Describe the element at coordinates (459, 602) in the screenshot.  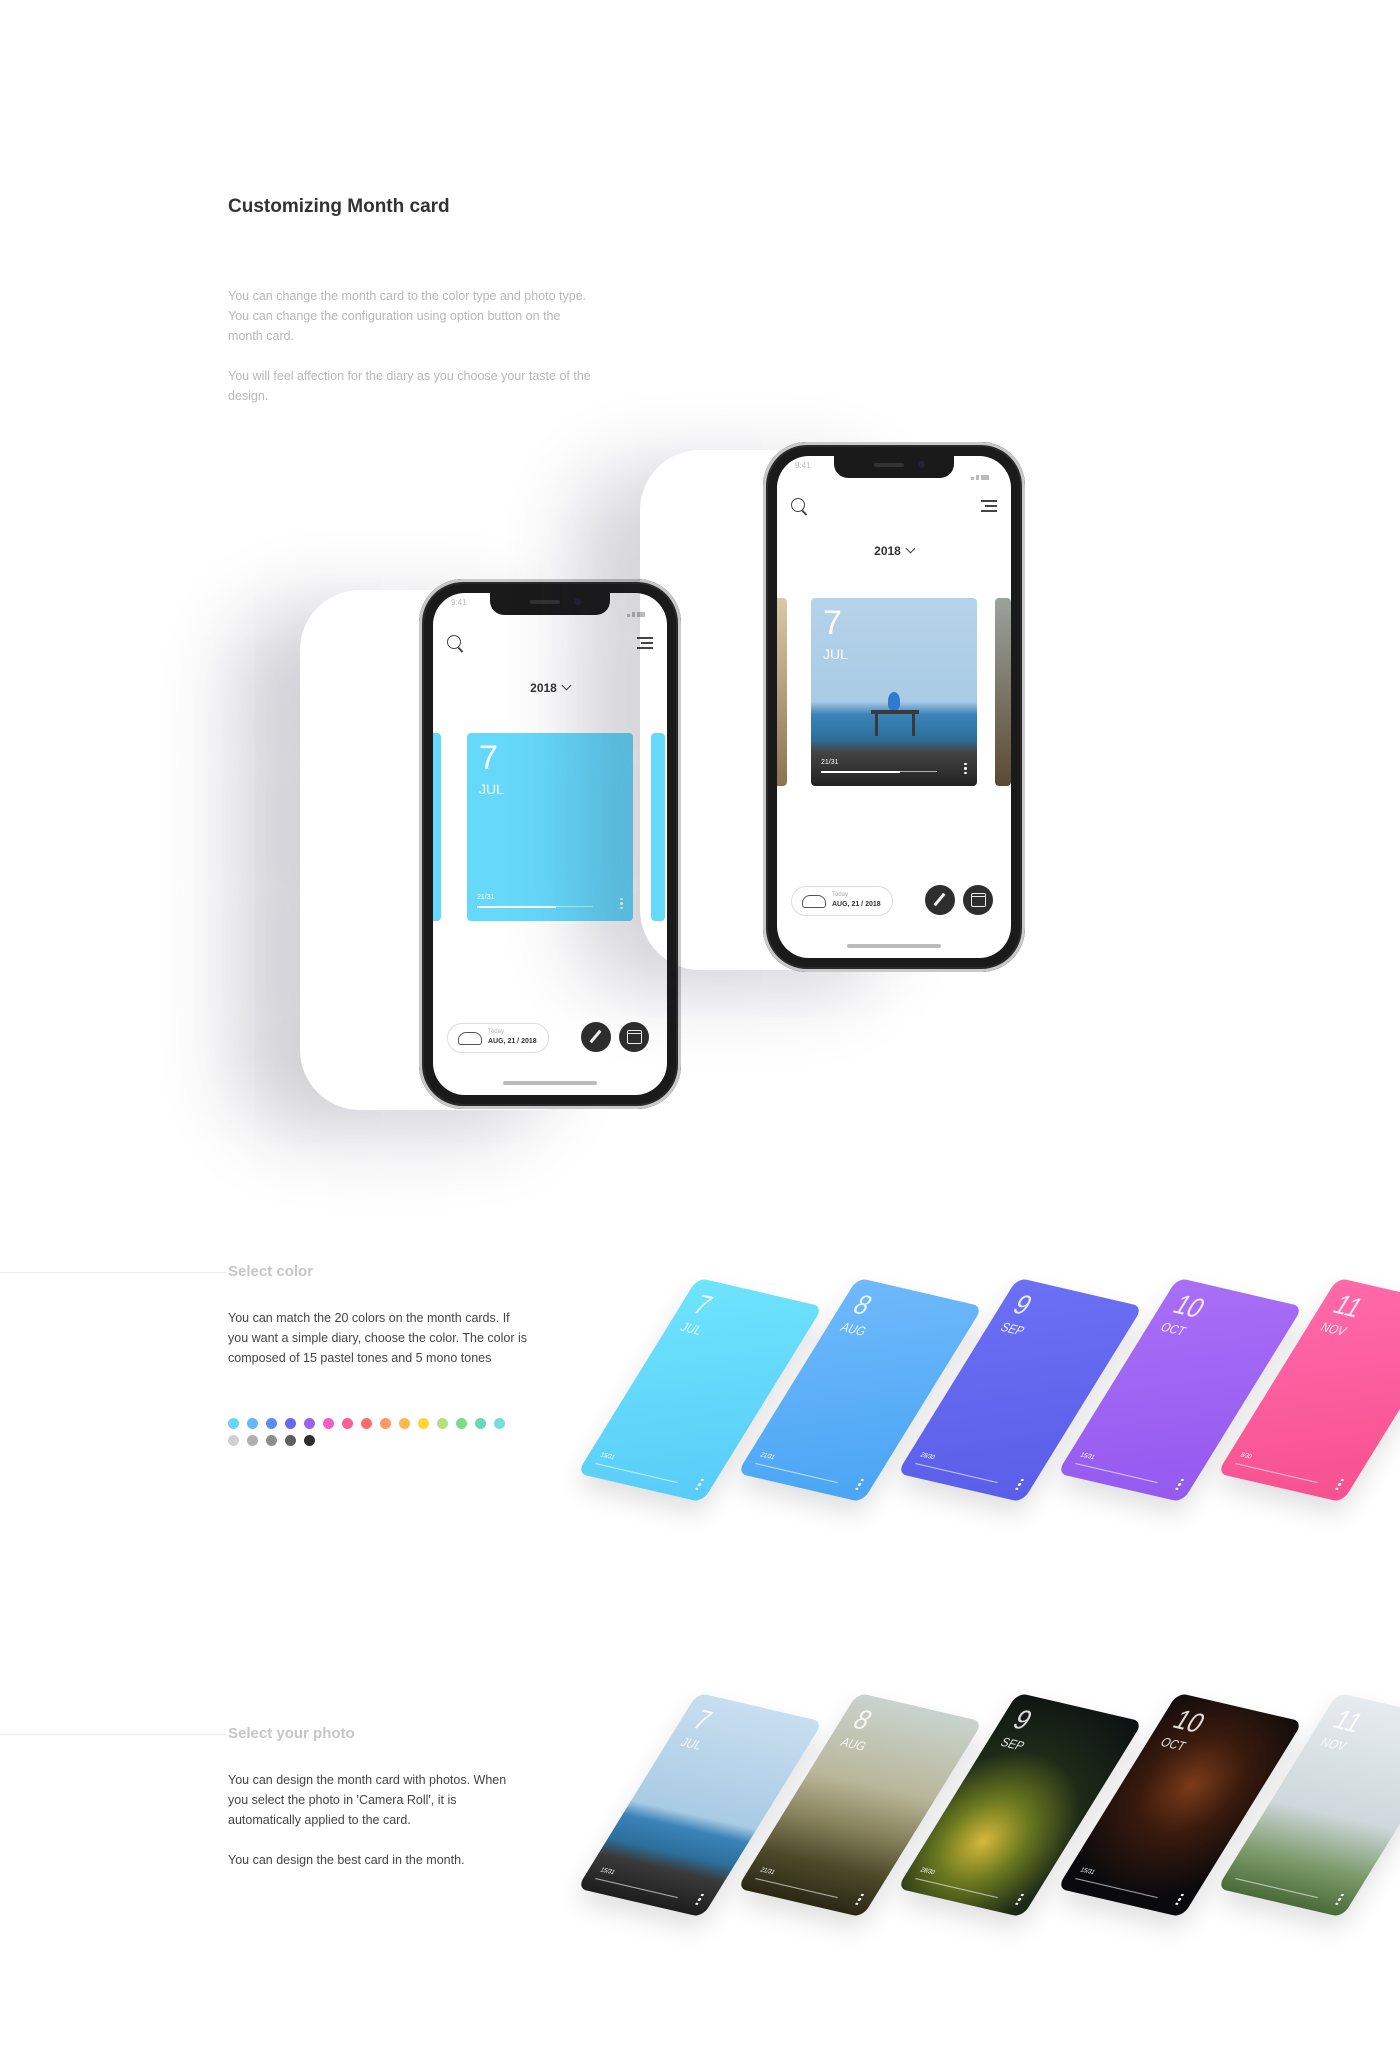
I see `status-time: 9:41` at that location.